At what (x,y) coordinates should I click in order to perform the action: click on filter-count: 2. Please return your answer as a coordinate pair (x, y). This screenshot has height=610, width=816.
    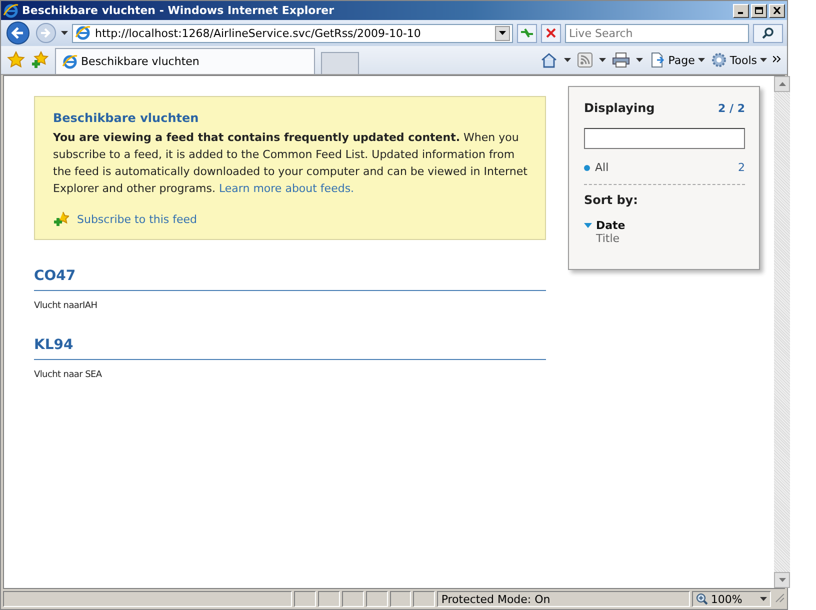
    Looking at the image, I should click on (741, 167).